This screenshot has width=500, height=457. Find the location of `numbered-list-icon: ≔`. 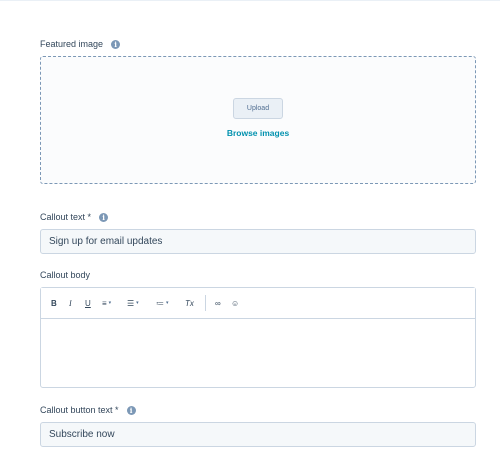

numbered-list-icon: ≔ is located at coordinates (160, 303).